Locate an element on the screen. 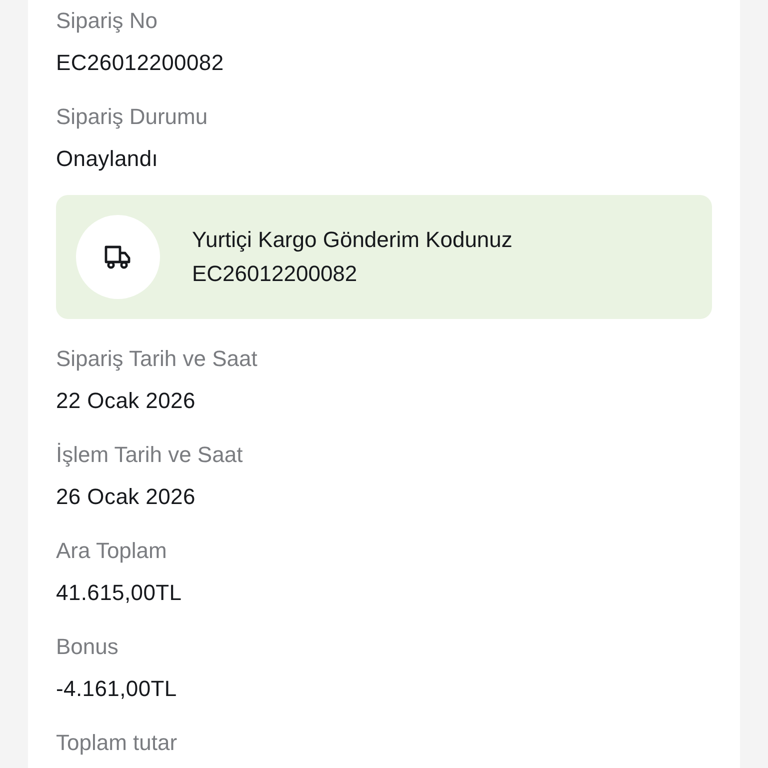 The width and height of the screenshot is (768, 768). field-value: -4.161,00TL is located at coordinates (117, 689).